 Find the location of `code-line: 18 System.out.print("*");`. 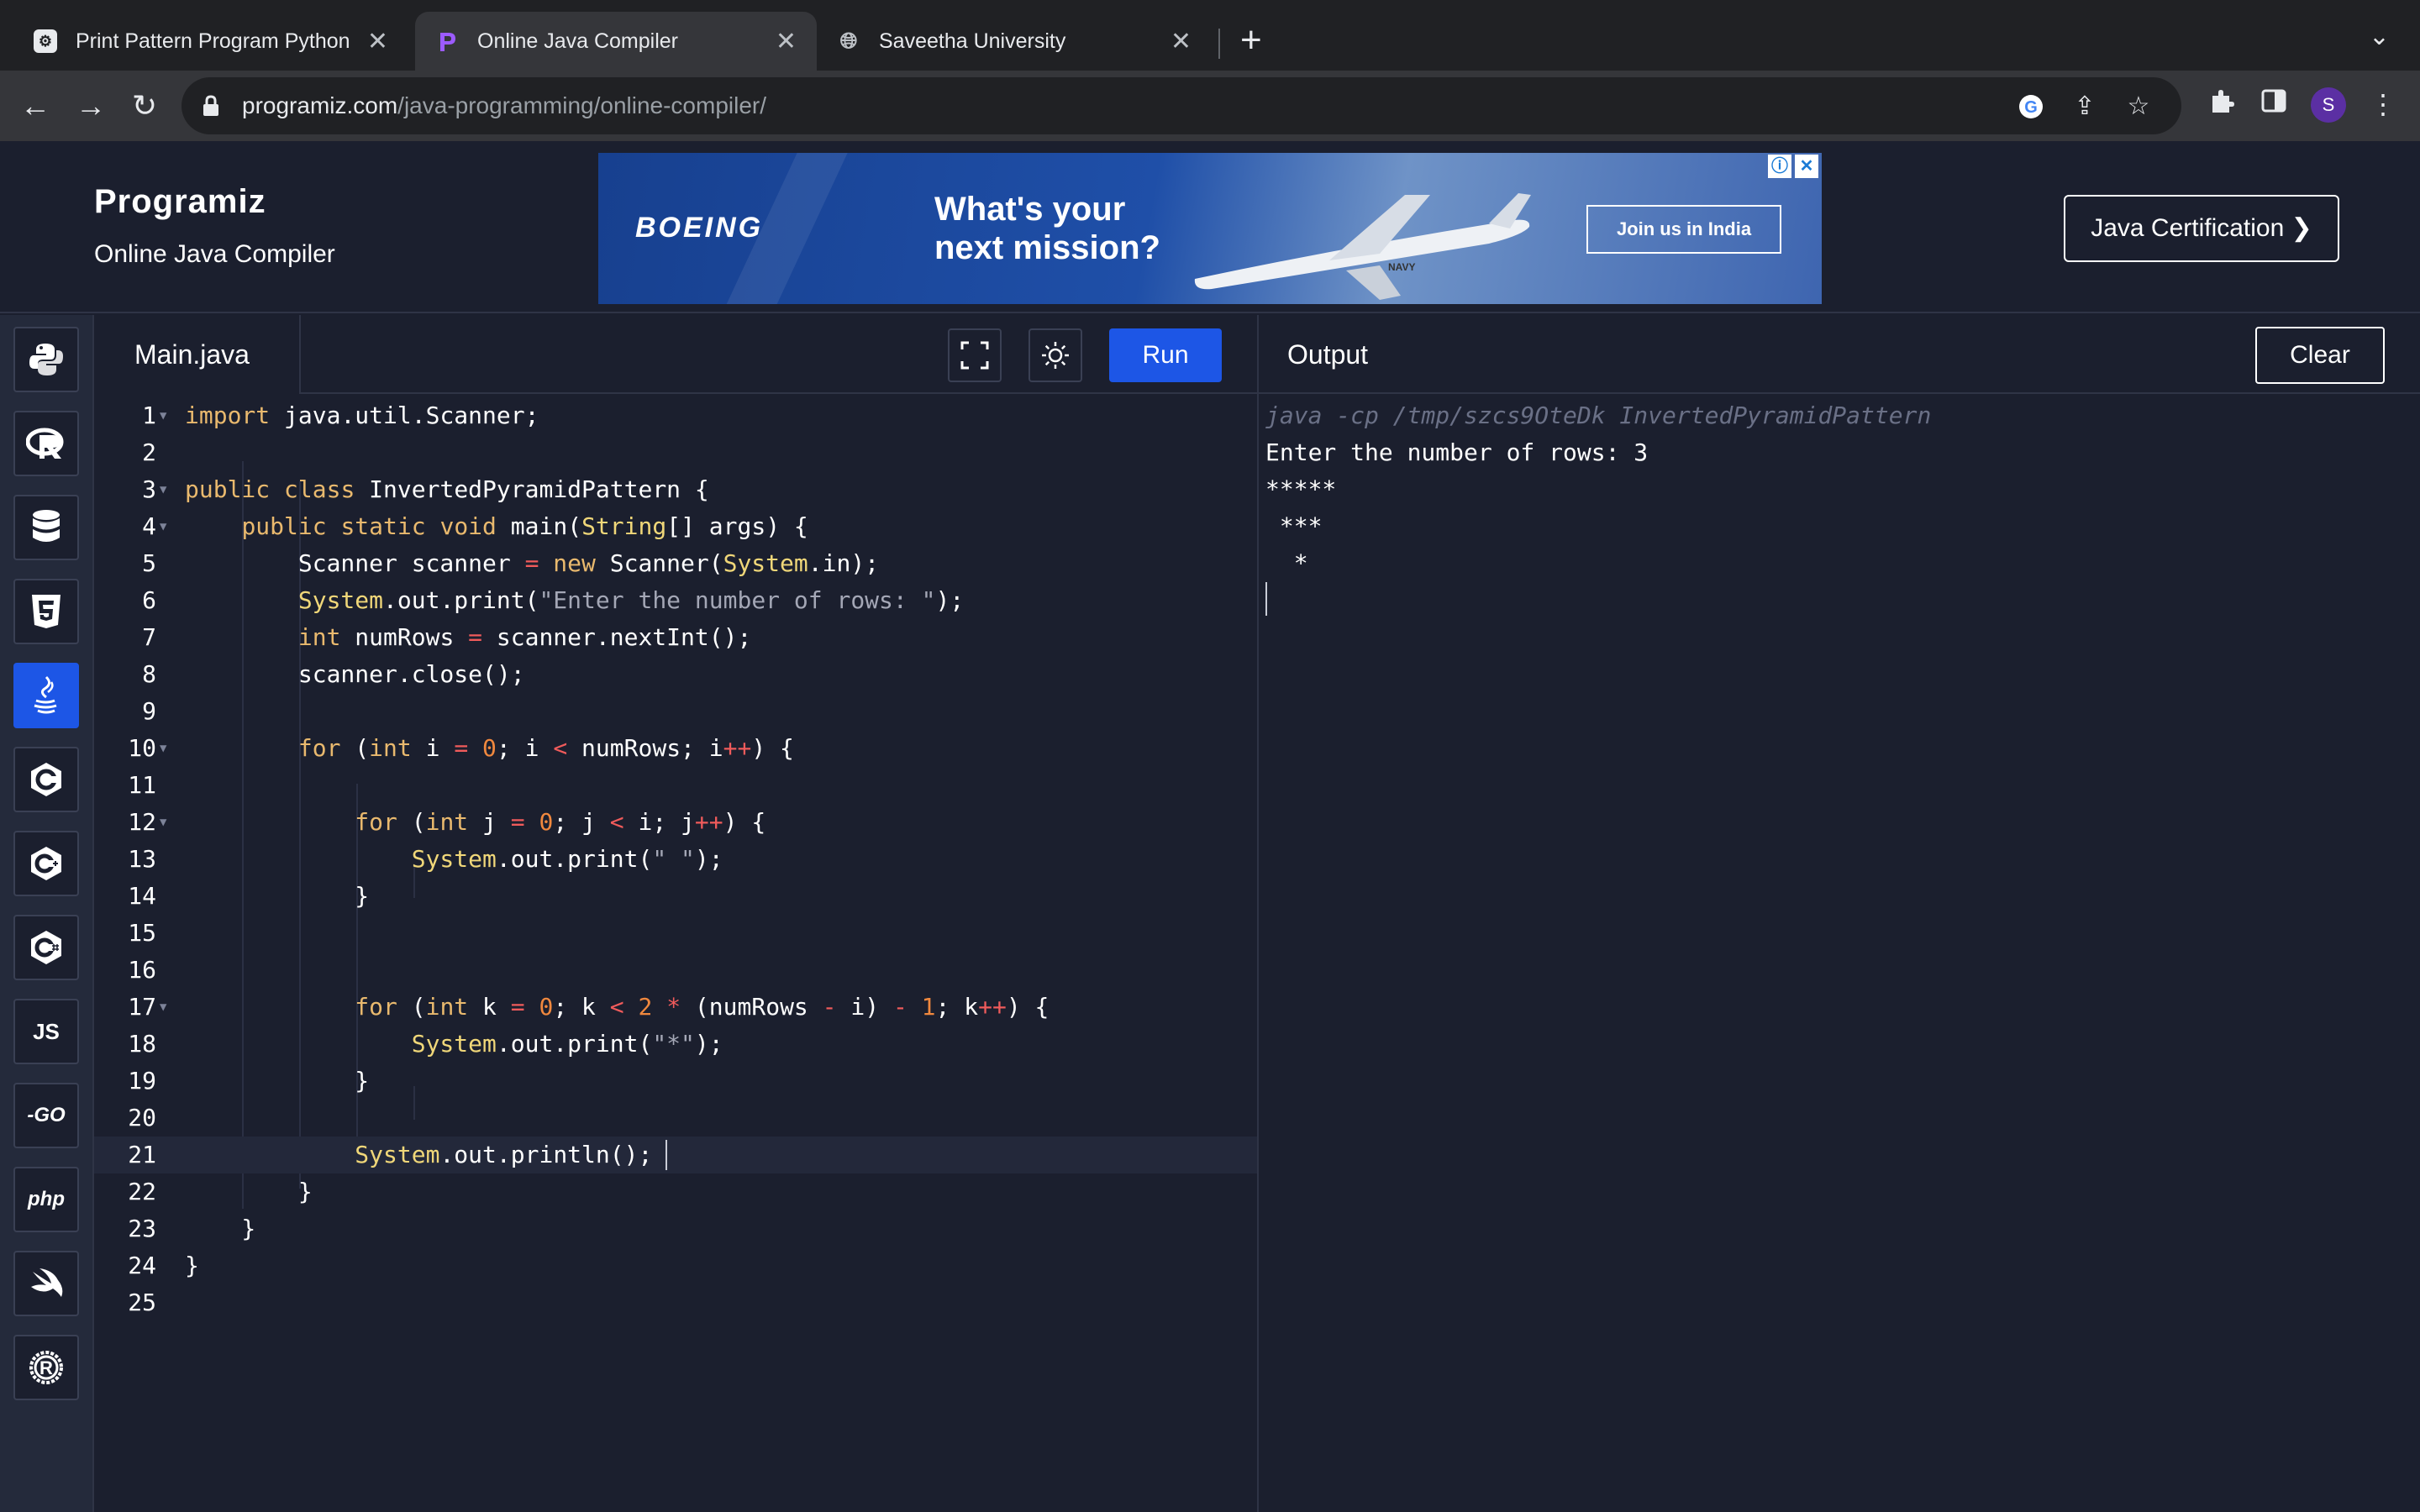

code-line: 18 System.out.print("*"); is located at coordinates (426, 1044).